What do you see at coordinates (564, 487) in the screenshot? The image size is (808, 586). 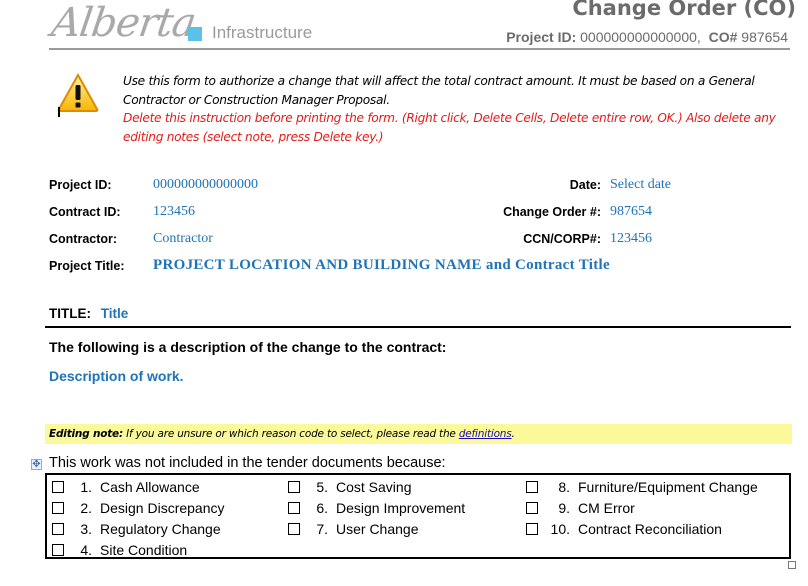 I see `reason-number: 8.` at bounding box center [564, 487].